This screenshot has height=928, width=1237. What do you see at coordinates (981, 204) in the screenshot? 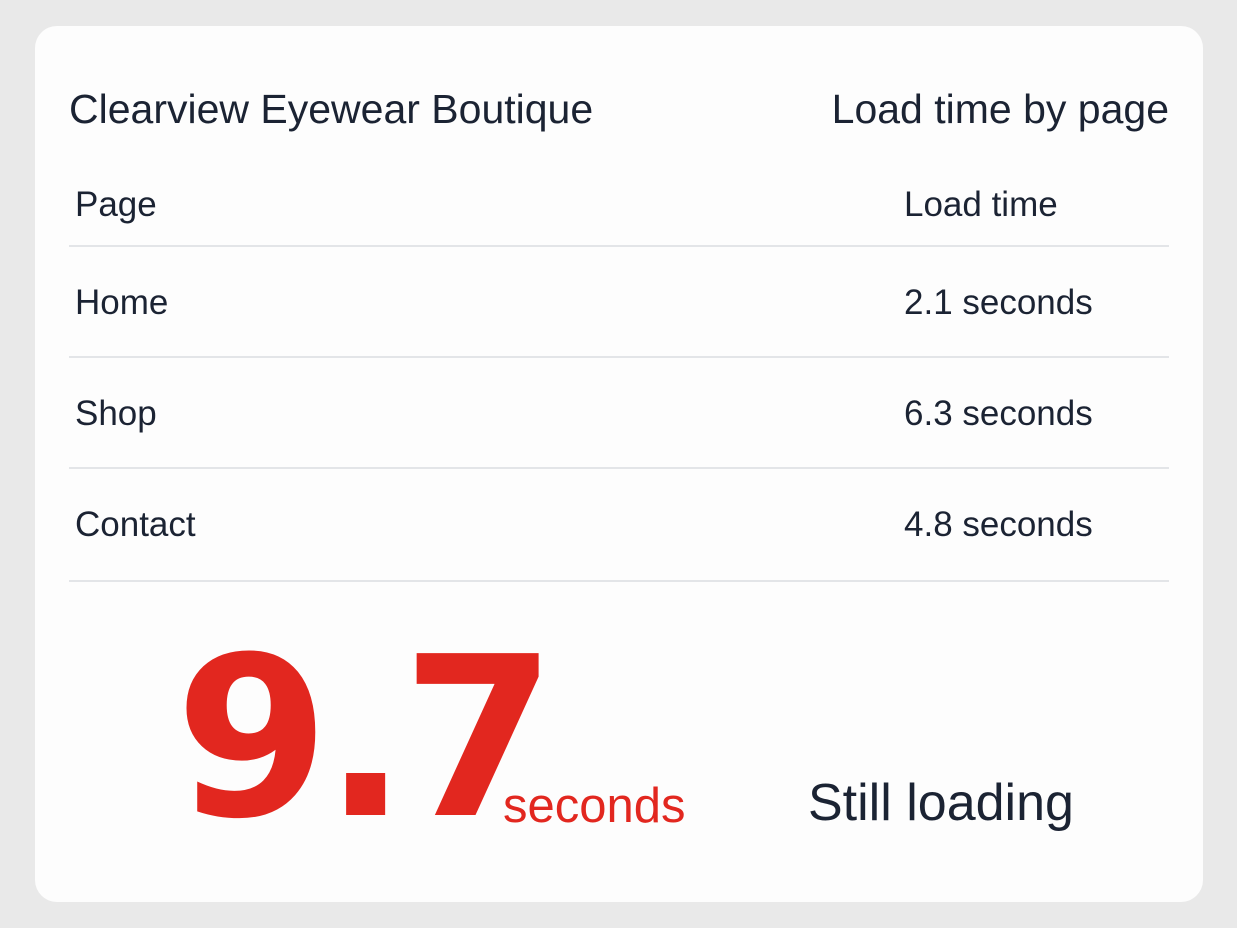
I see `column-header-load-time: Load time` at bounding box center [981, 204].